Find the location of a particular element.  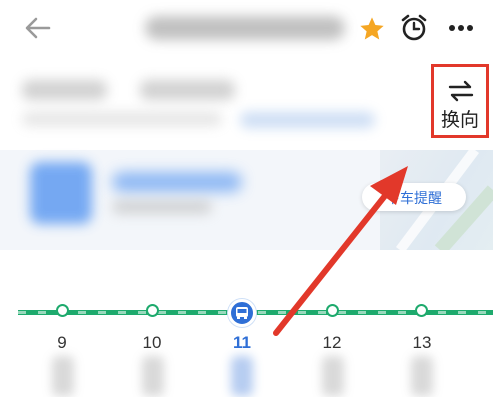

alight-reminder-button: 下车提醒 is located at coordinates (414, 197).